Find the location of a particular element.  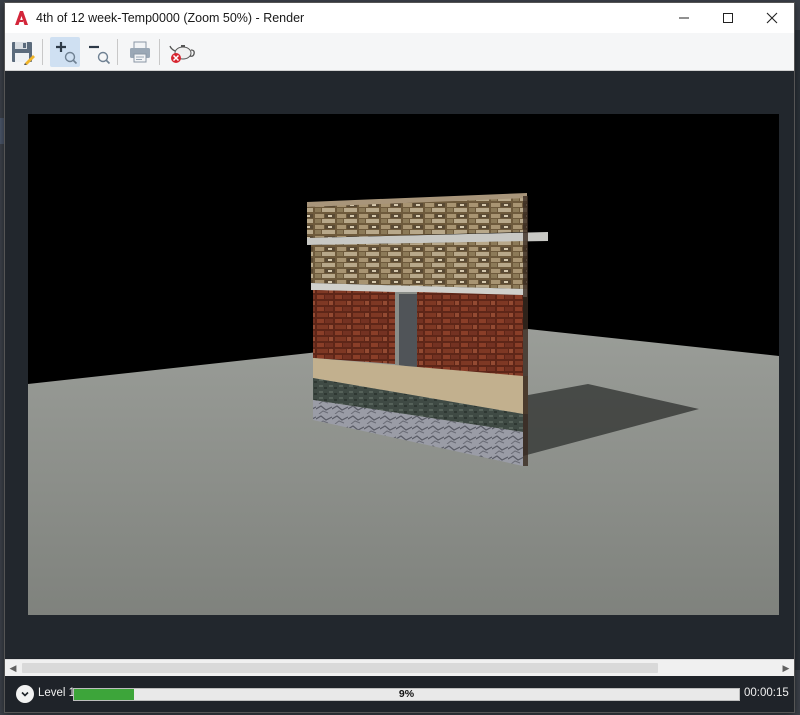

maximize-button is located at coordinates (728, 18).